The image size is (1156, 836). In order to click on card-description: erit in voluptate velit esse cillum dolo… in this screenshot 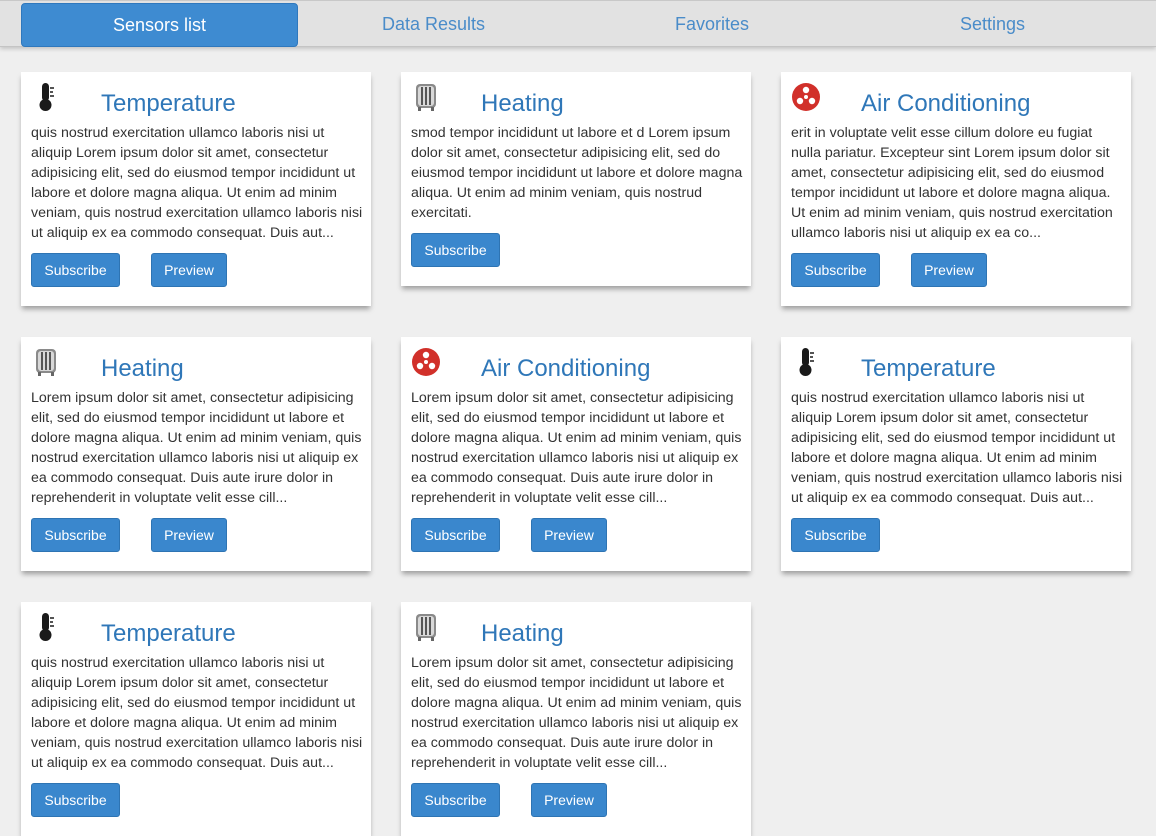, I will do `click(952, 183)`.